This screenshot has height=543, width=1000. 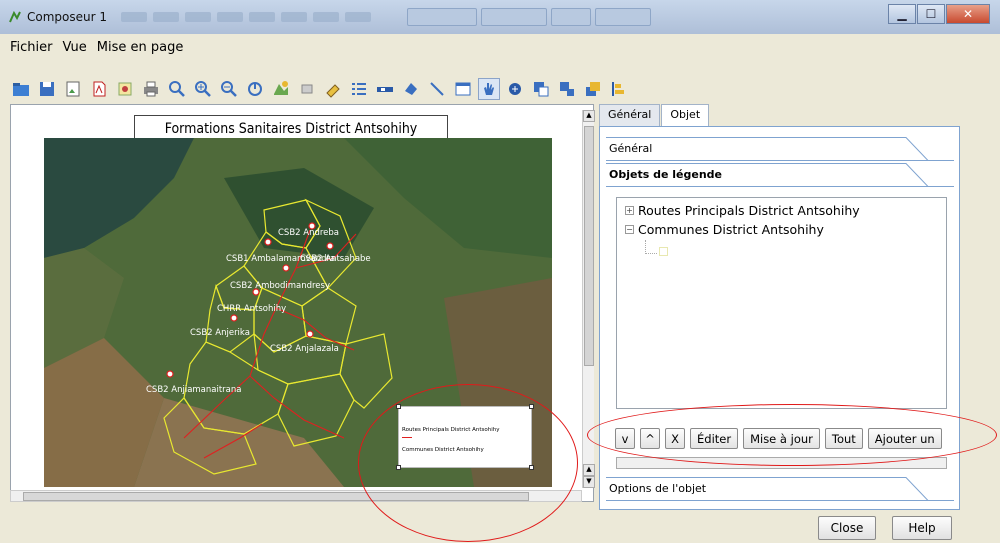 What do you see at coordinates (304, 349) in the screenshot?
I see `map-label: CSB2 Anjalazala` at bounding box center [304, 349].